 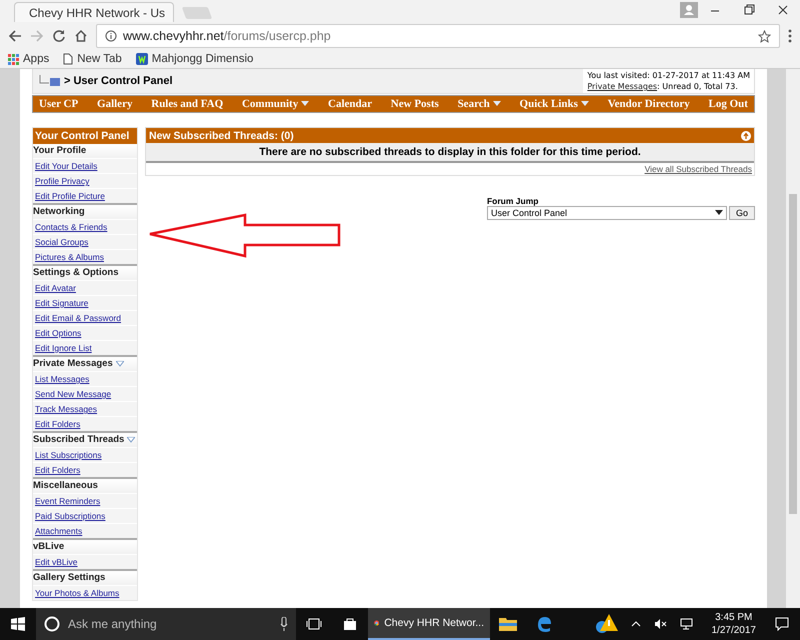 I want to click on nav-link: Calendar, so click(x=350, y=104).